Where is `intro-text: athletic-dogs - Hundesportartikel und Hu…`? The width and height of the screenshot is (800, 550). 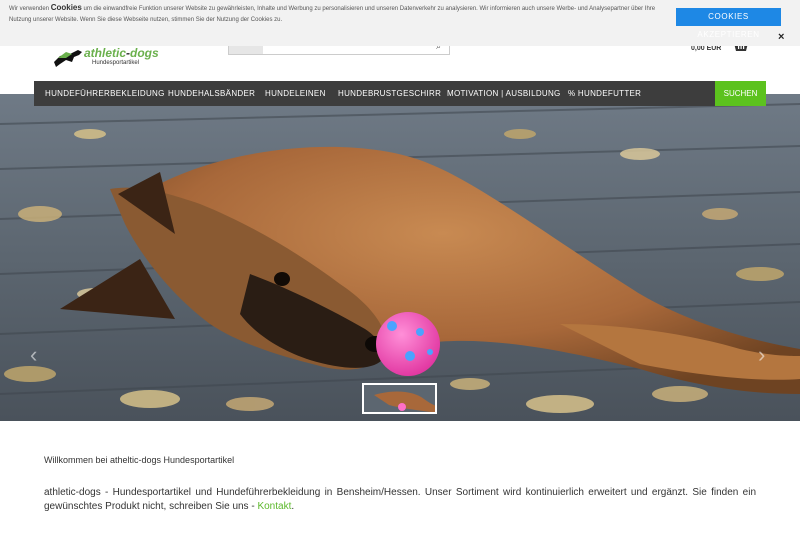
intro-text: athletic-dogs - Hundesportartikel und Hu… is located at coordinates (400, 499).